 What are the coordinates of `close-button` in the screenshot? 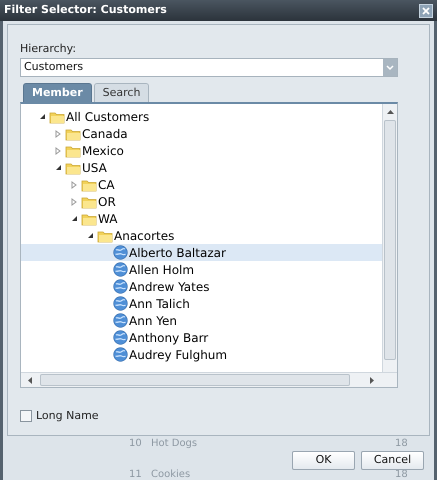 It's located at (426, 11).